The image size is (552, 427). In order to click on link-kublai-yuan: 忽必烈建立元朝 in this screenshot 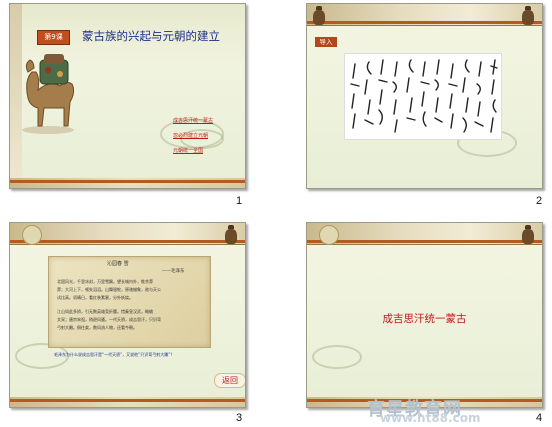, I will do `click(208, 135)`.